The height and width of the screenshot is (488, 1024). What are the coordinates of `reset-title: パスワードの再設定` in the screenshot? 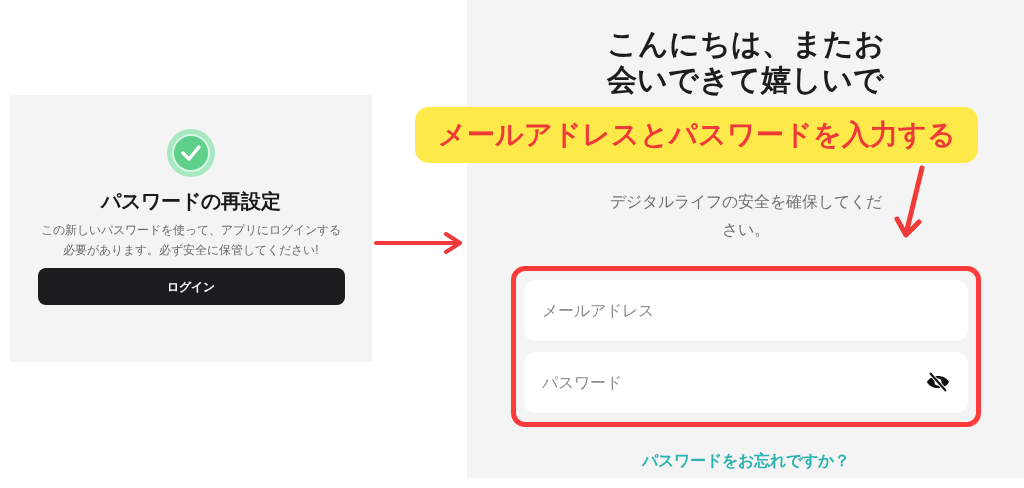 It's located at (191, 201).